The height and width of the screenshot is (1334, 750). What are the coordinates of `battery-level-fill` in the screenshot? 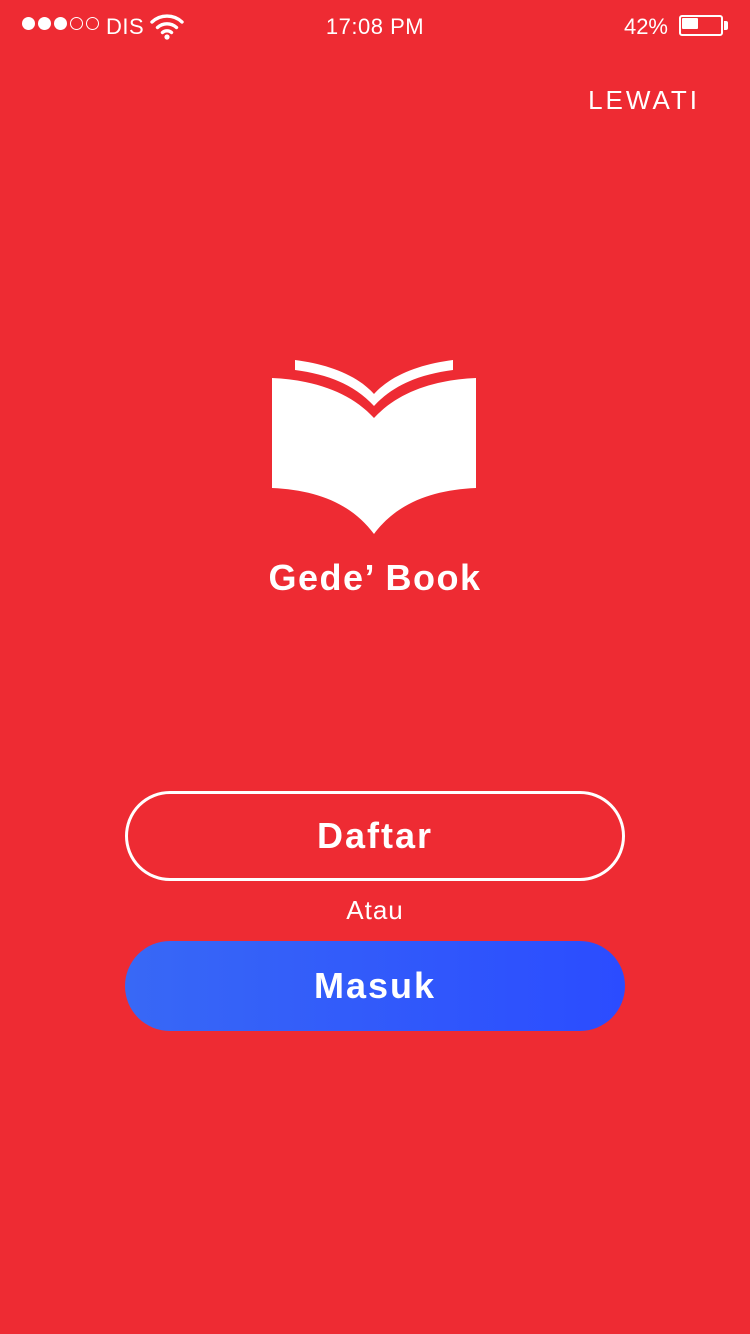 It's located at (690, 23).